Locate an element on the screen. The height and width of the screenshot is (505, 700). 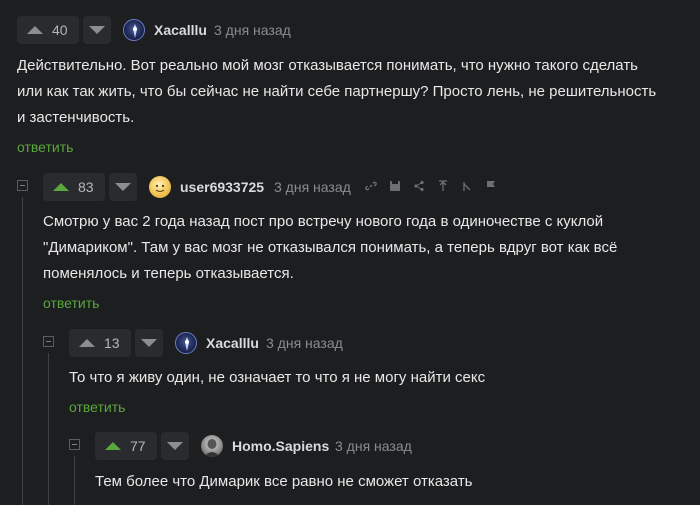
share-icon is located at coordinates (419, 186).